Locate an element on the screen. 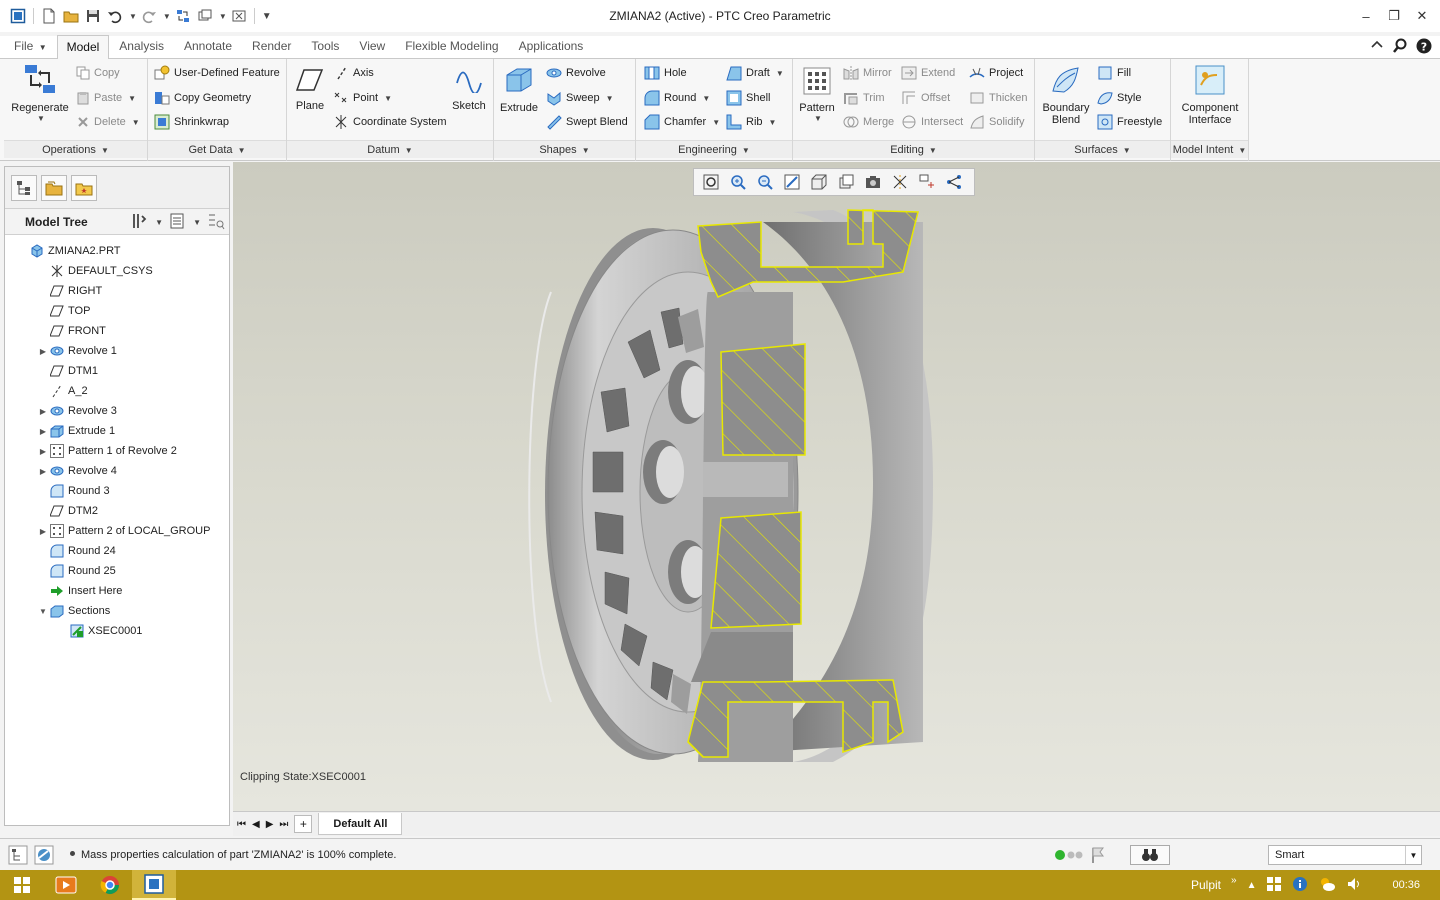 This screenshot has width=1440, height=900. sweep-button: Sweep ▼ is located at coordinates (580, 98).